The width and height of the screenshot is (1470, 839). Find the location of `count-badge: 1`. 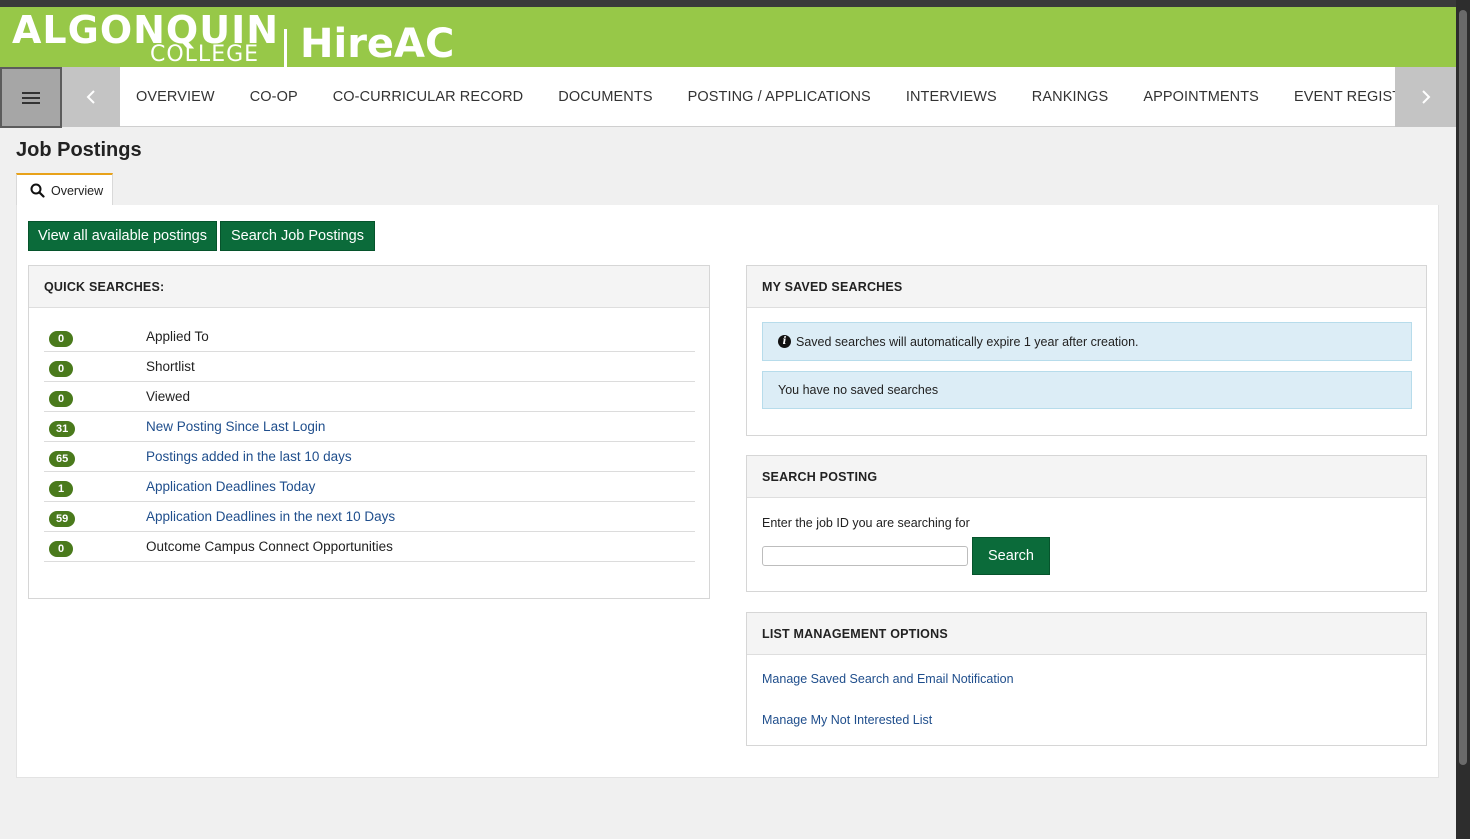

count-badge: 1 is located at coordinates (61, 489).